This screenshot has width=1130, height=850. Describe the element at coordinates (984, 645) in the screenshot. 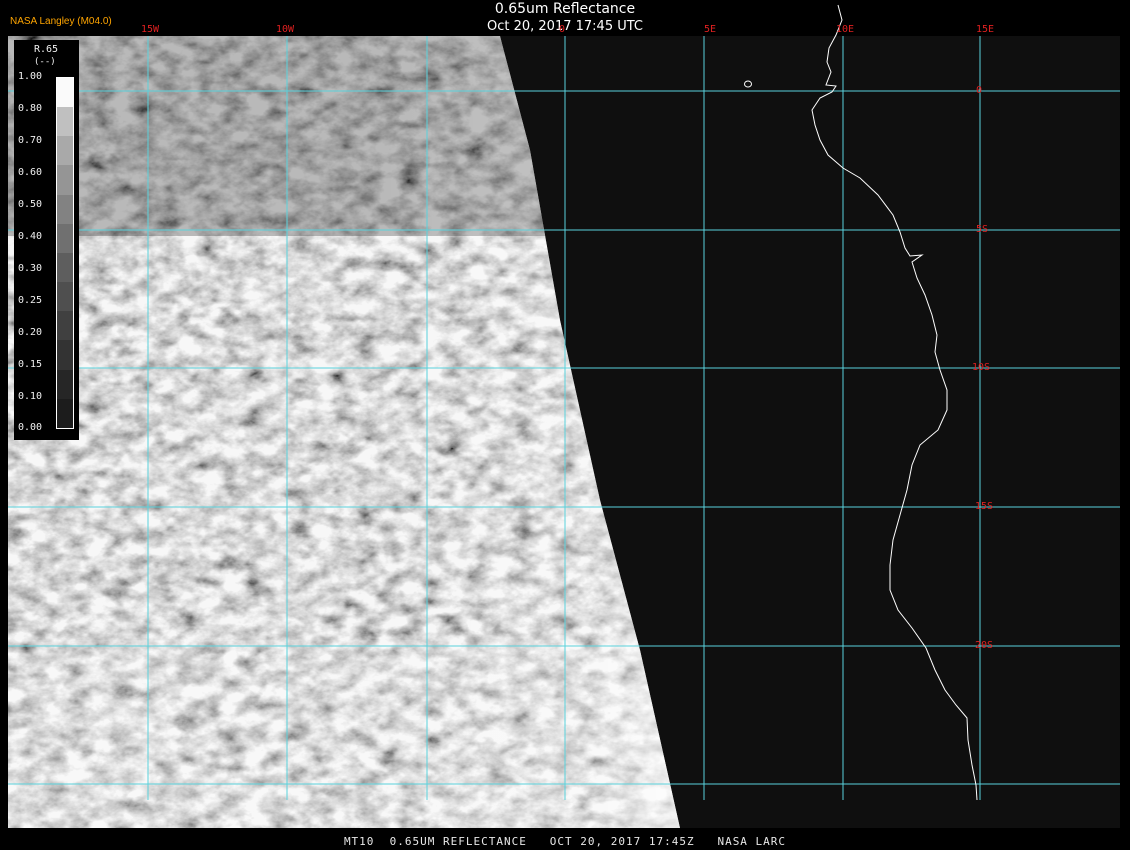

I see `lat-label-20s: 20S` at that location.